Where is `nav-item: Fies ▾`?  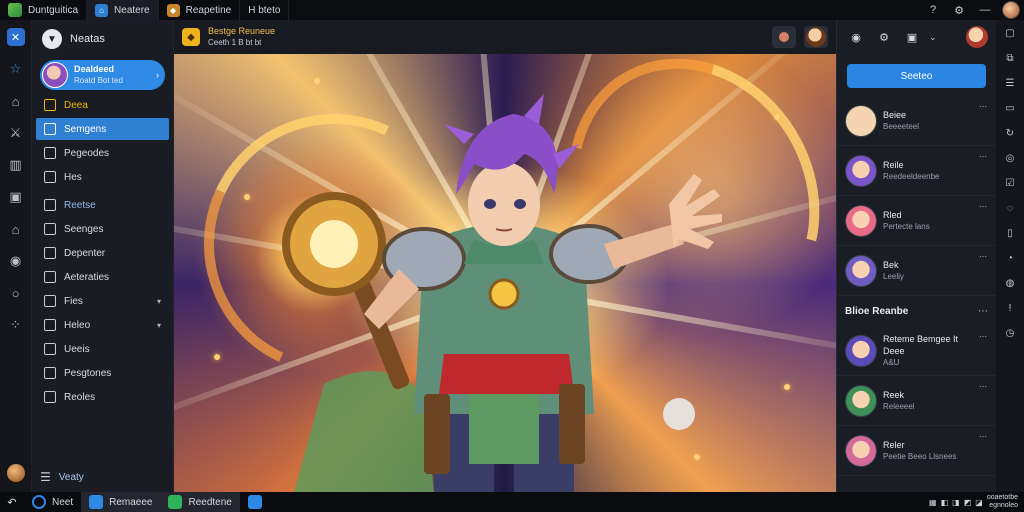 nav-item: Fies ▾ is located at coordinates (102, 301).